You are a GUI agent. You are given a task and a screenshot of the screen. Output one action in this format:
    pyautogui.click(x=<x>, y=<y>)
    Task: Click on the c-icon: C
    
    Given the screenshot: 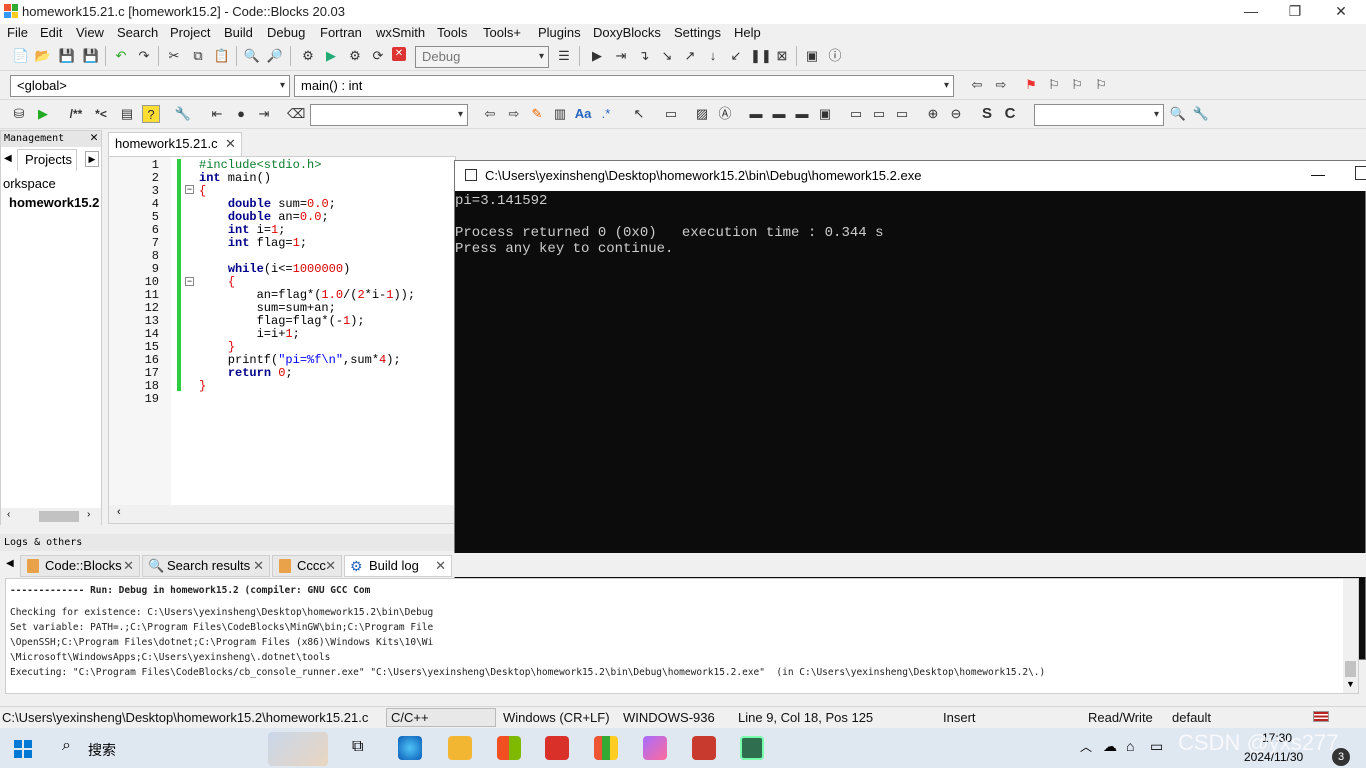 What is the action you would take?
    pyautogui.click(x=1010, y=114)
    